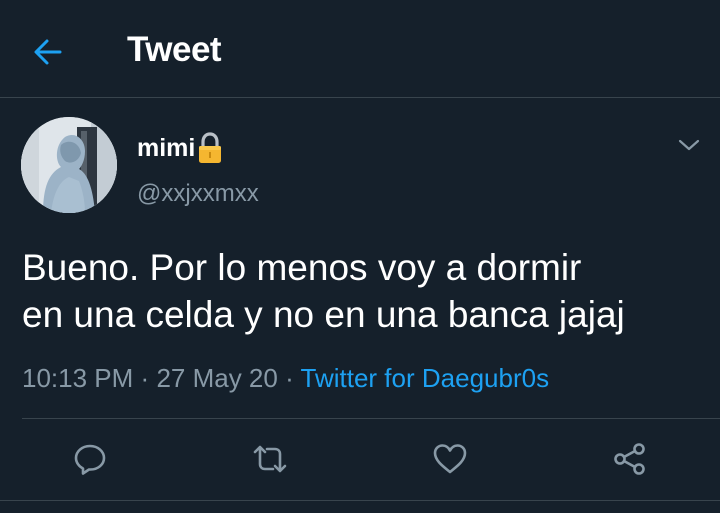 This screenshot has width=720, height=513. I want to click on retweet-icon, so click(270, 459).